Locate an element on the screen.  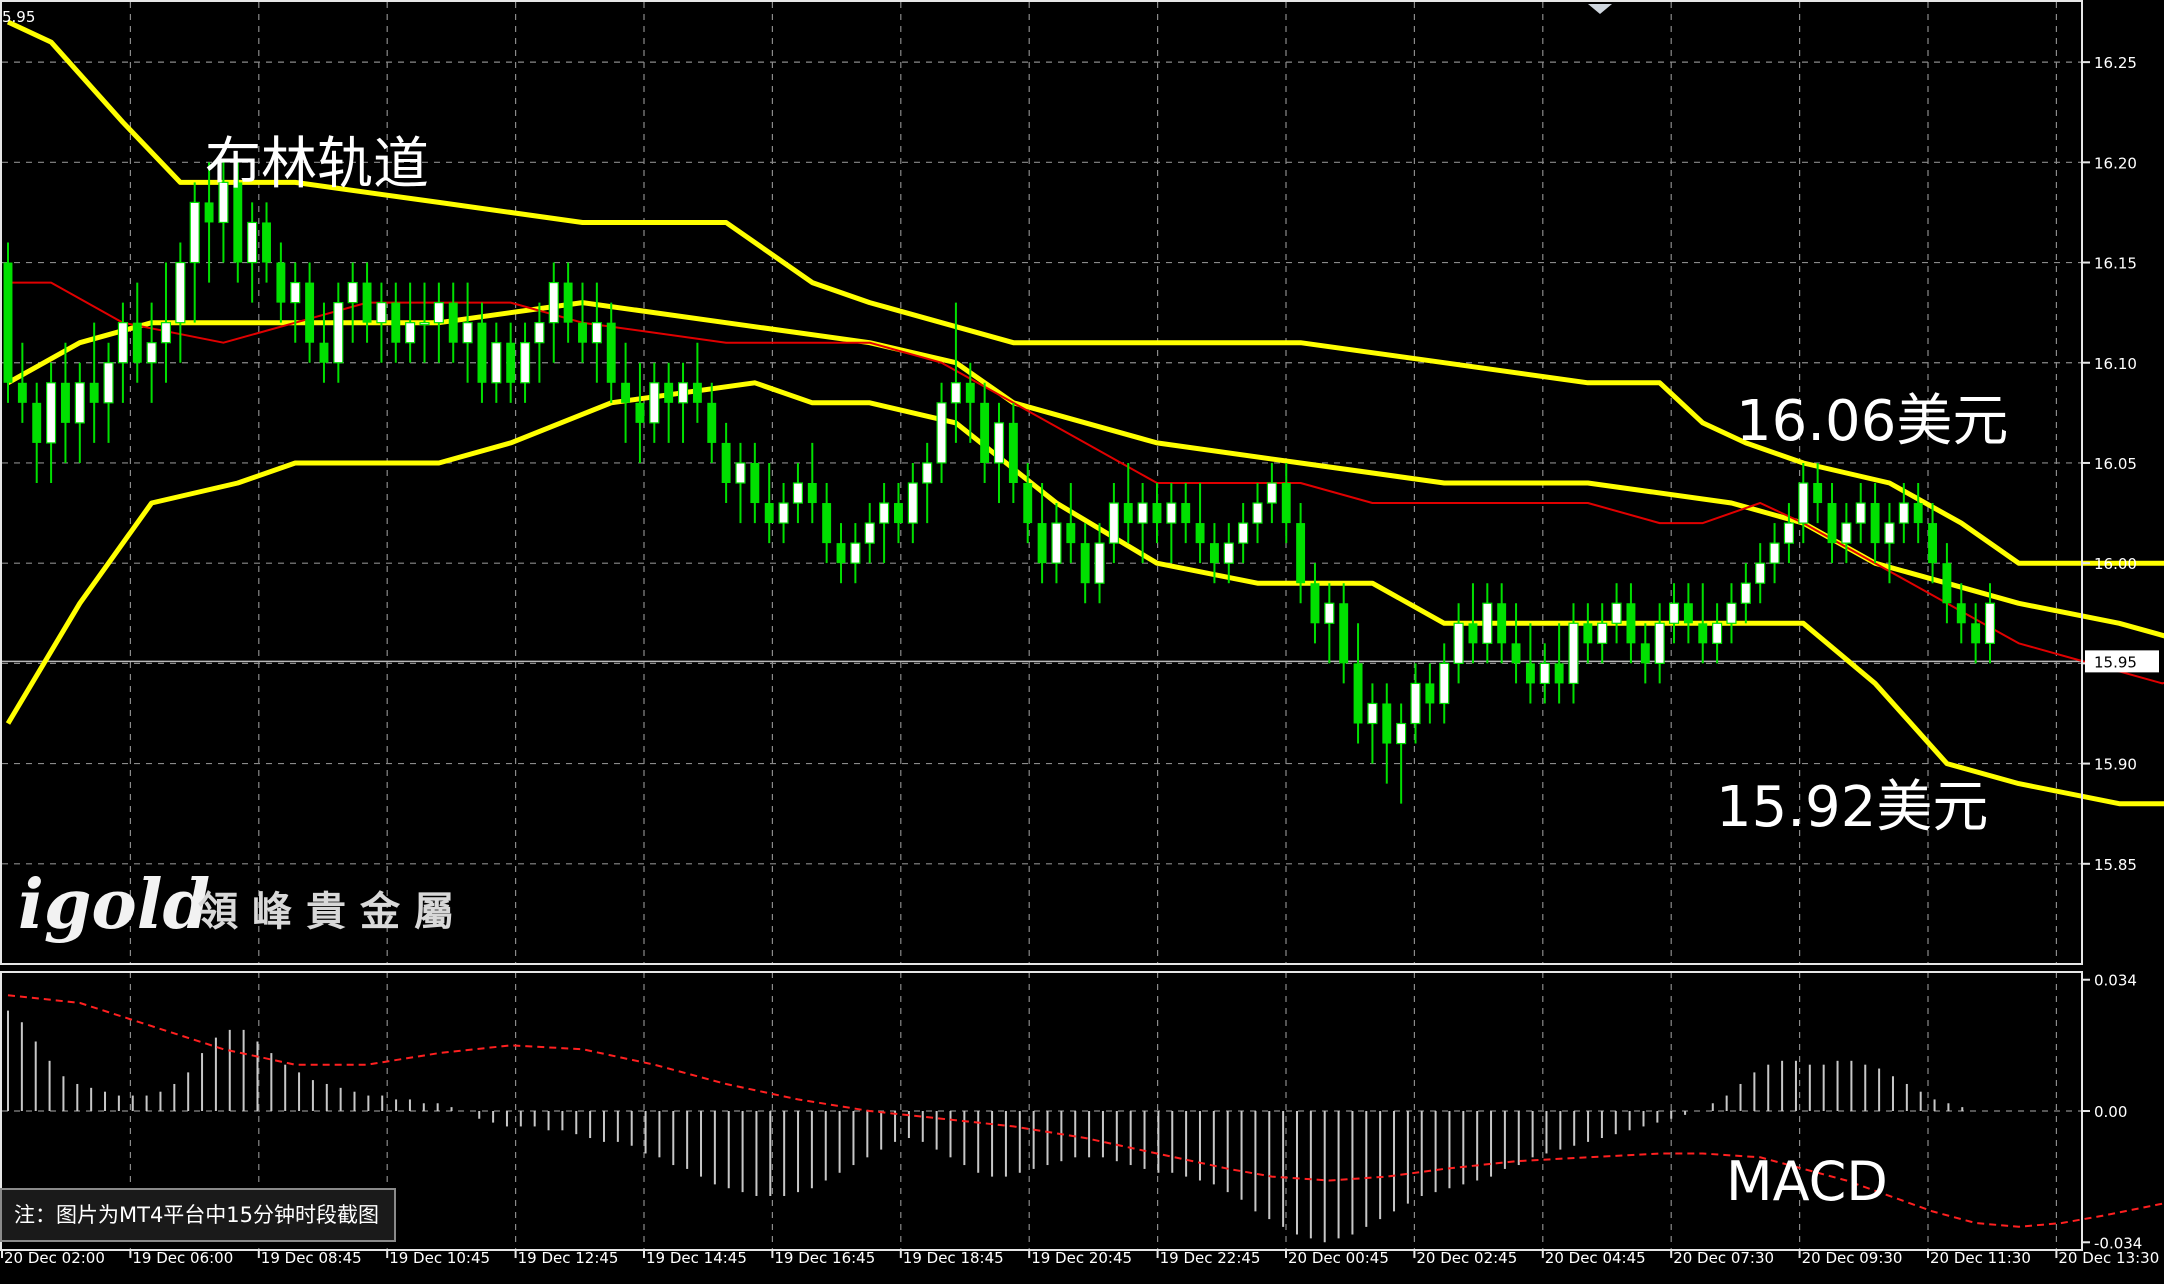
time-tick-label: 20 Dec 07:30 is located at coordinates (1723, 1258).